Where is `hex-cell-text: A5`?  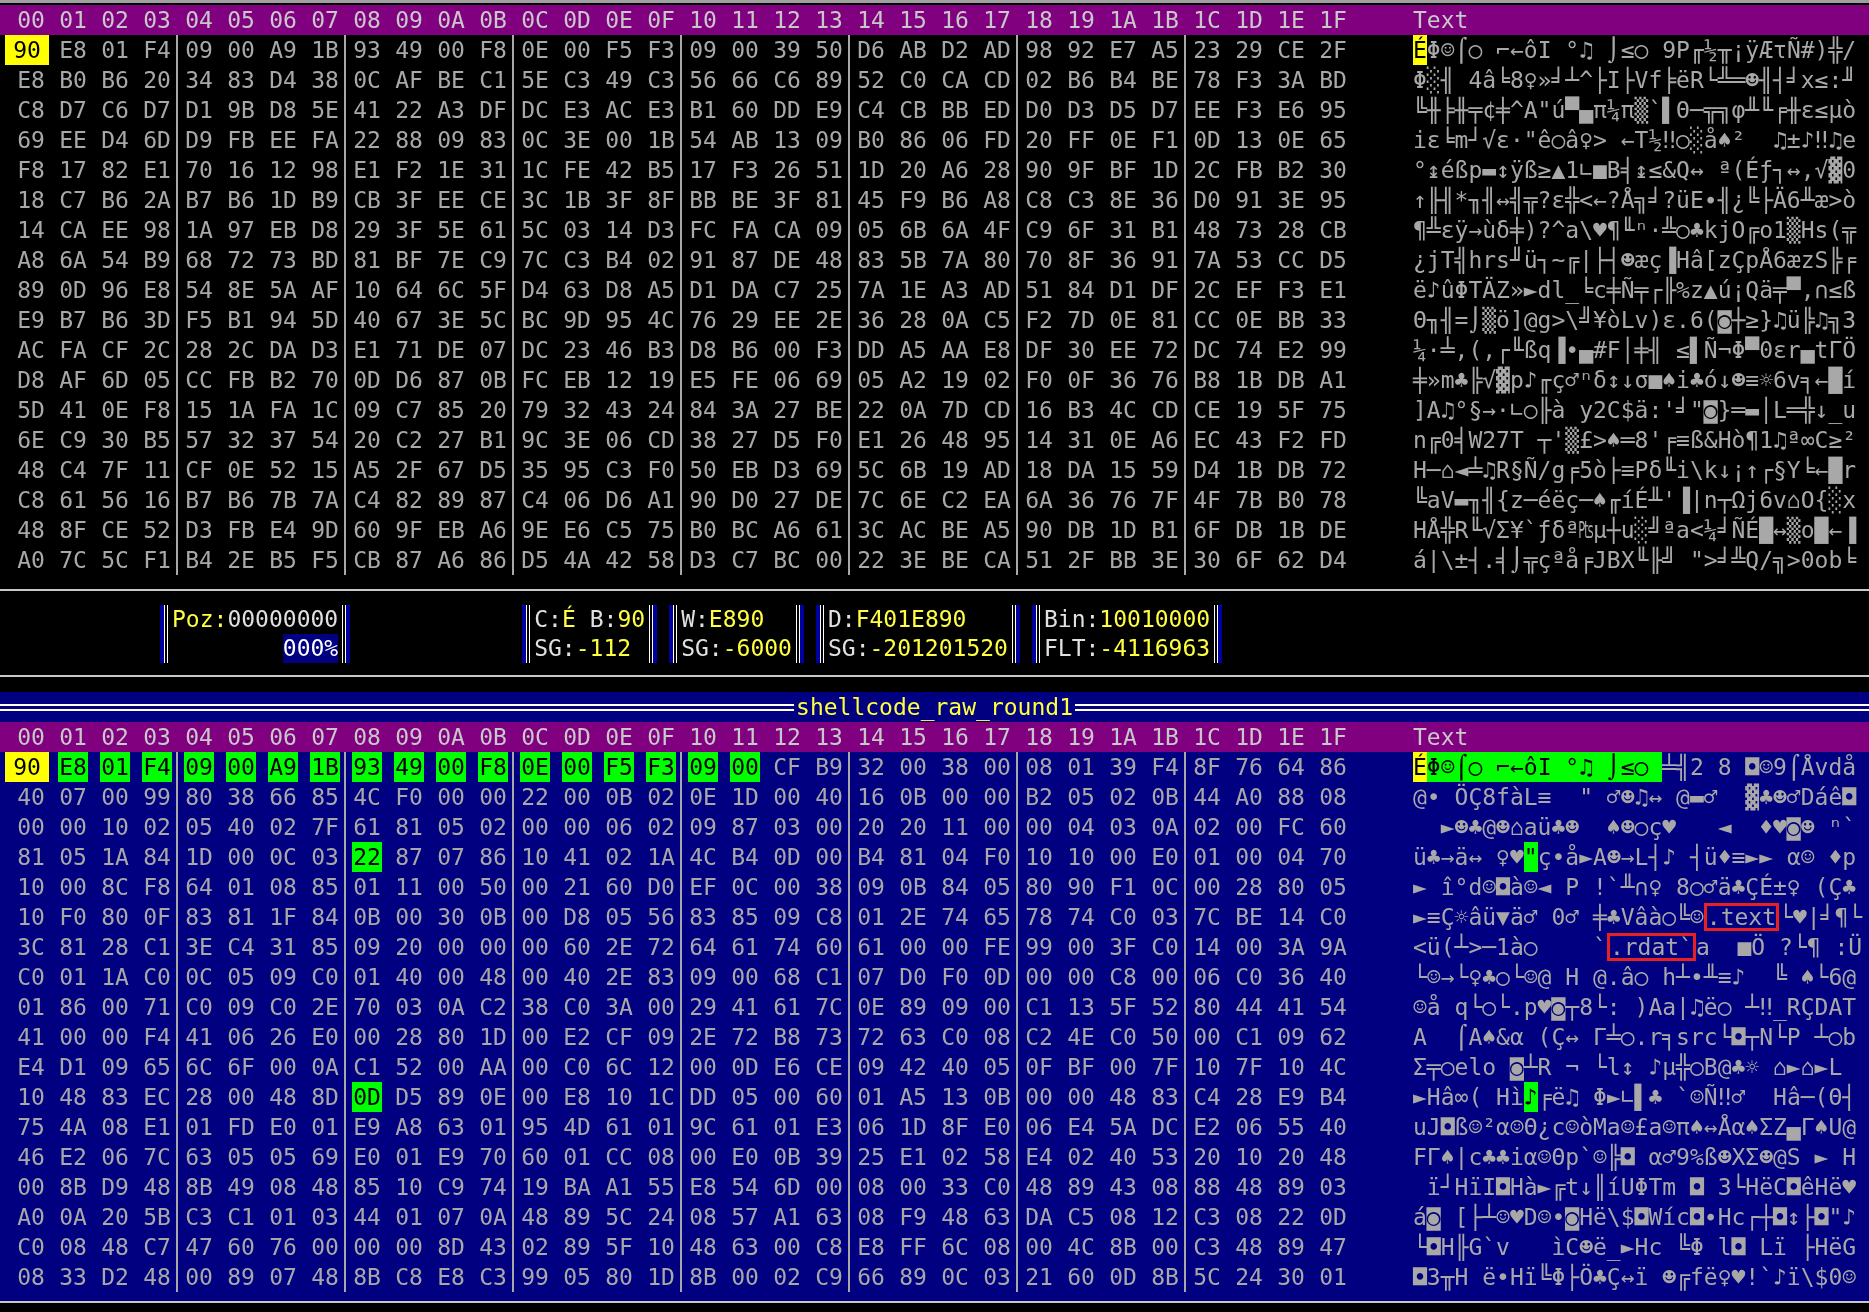 hex-cell-text: A5 is located at coordinates (913, 350).